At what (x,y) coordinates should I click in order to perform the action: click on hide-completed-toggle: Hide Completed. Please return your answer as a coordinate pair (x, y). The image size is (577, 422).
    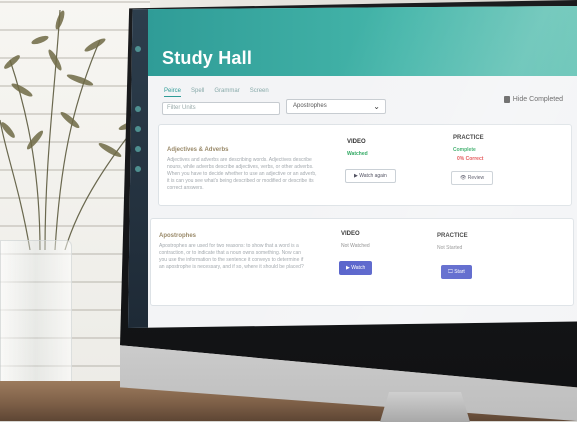
    Looking at the image, I should click on (533, 99).